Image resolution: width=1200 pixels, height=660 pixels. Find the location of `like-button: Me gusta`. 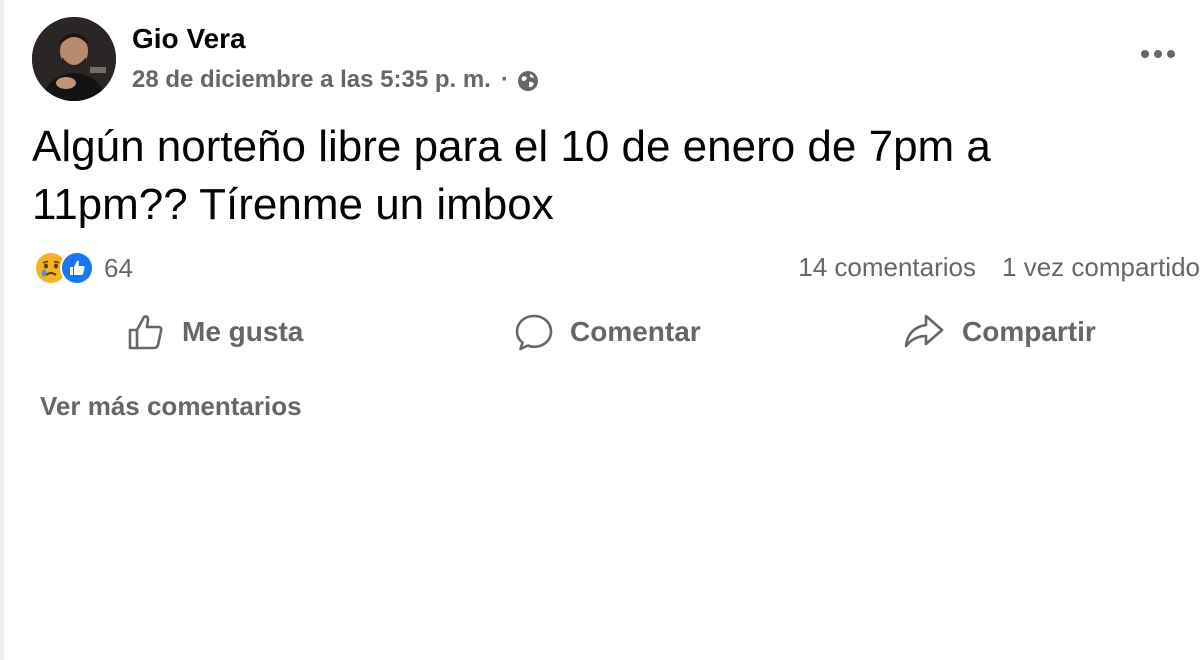

like-button: Me gusta is located at coordinates (214, 332).